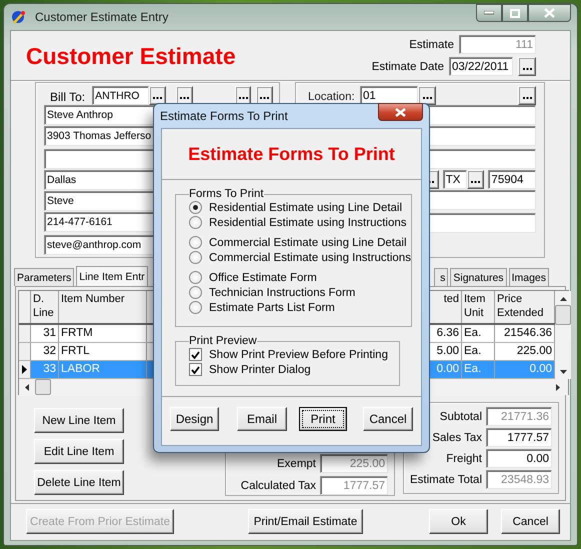  What do you see at coordinates (101, 17) in the screenshot?
I see `window-title: Customer Estimate Entry` at bounding box center [101, 17].